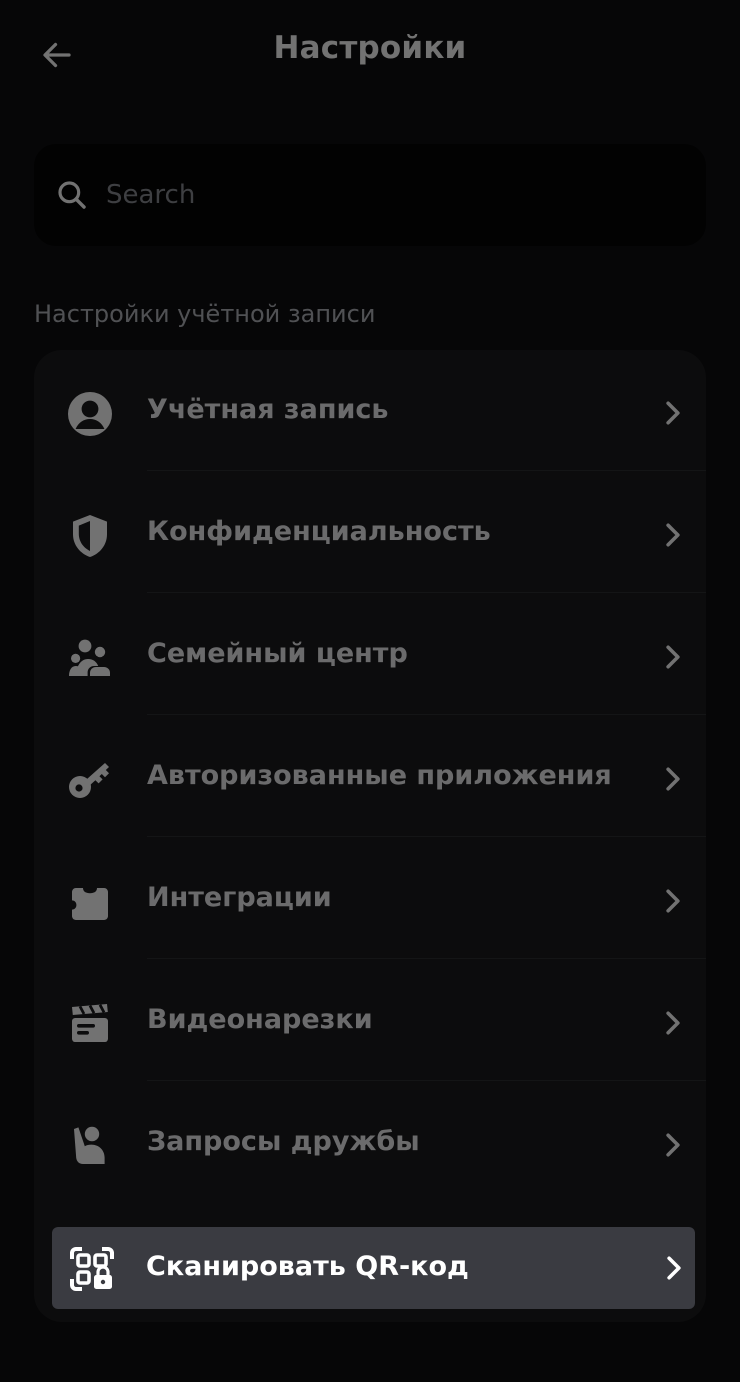  Describe the element at coordinates (277, 653) in the screenshot. I see `menu-item-label: Семейный центр` at that location.